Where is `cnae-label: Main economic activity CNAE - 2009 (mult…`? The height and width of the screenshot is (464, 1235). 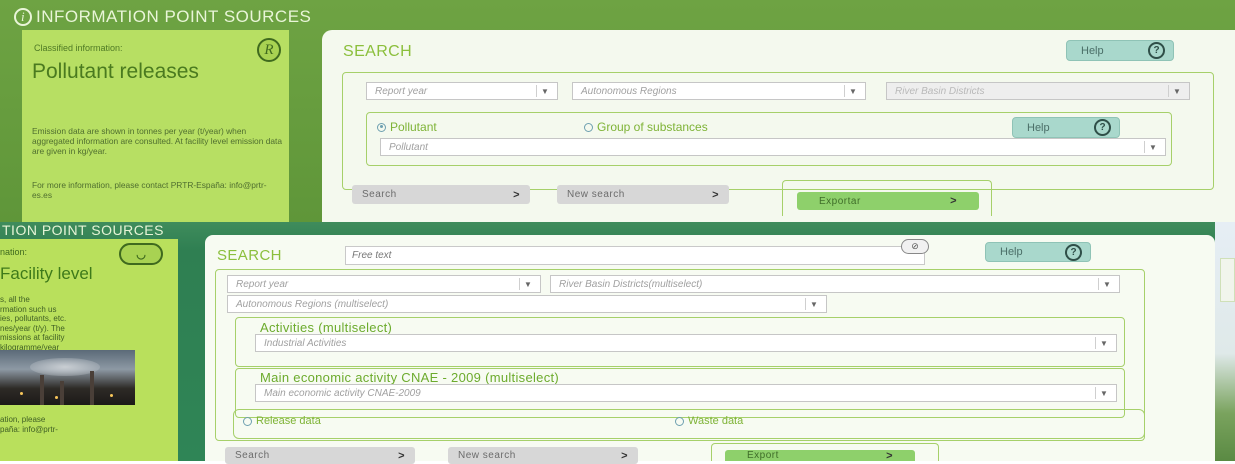 cnae-label: Main economic activity CNAE - 2009 (mult… is located at coordinates (410, 377).